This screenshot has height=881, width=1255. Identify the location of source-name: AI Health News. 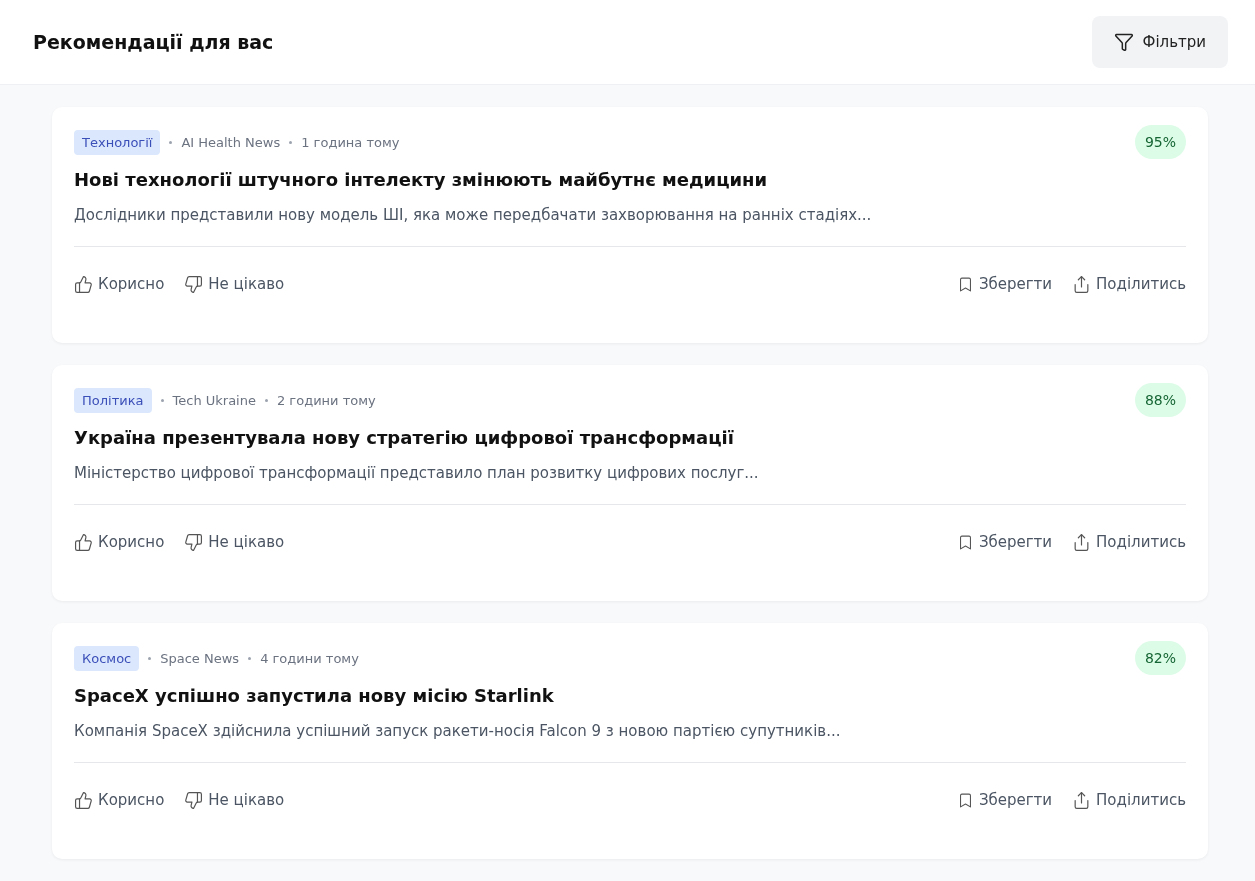
(231, 142).